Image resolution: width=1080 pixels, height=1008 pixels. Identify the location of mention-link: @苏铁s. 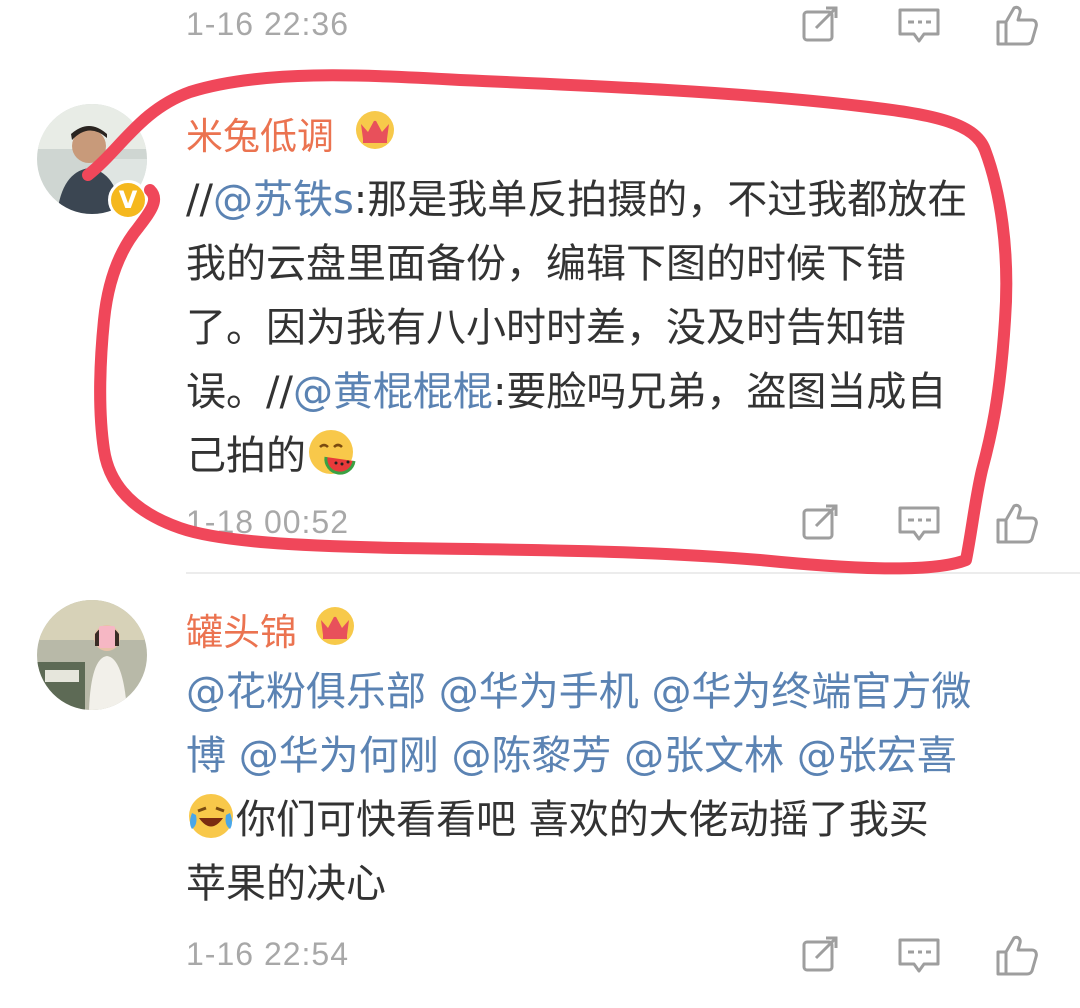
(283, 200).